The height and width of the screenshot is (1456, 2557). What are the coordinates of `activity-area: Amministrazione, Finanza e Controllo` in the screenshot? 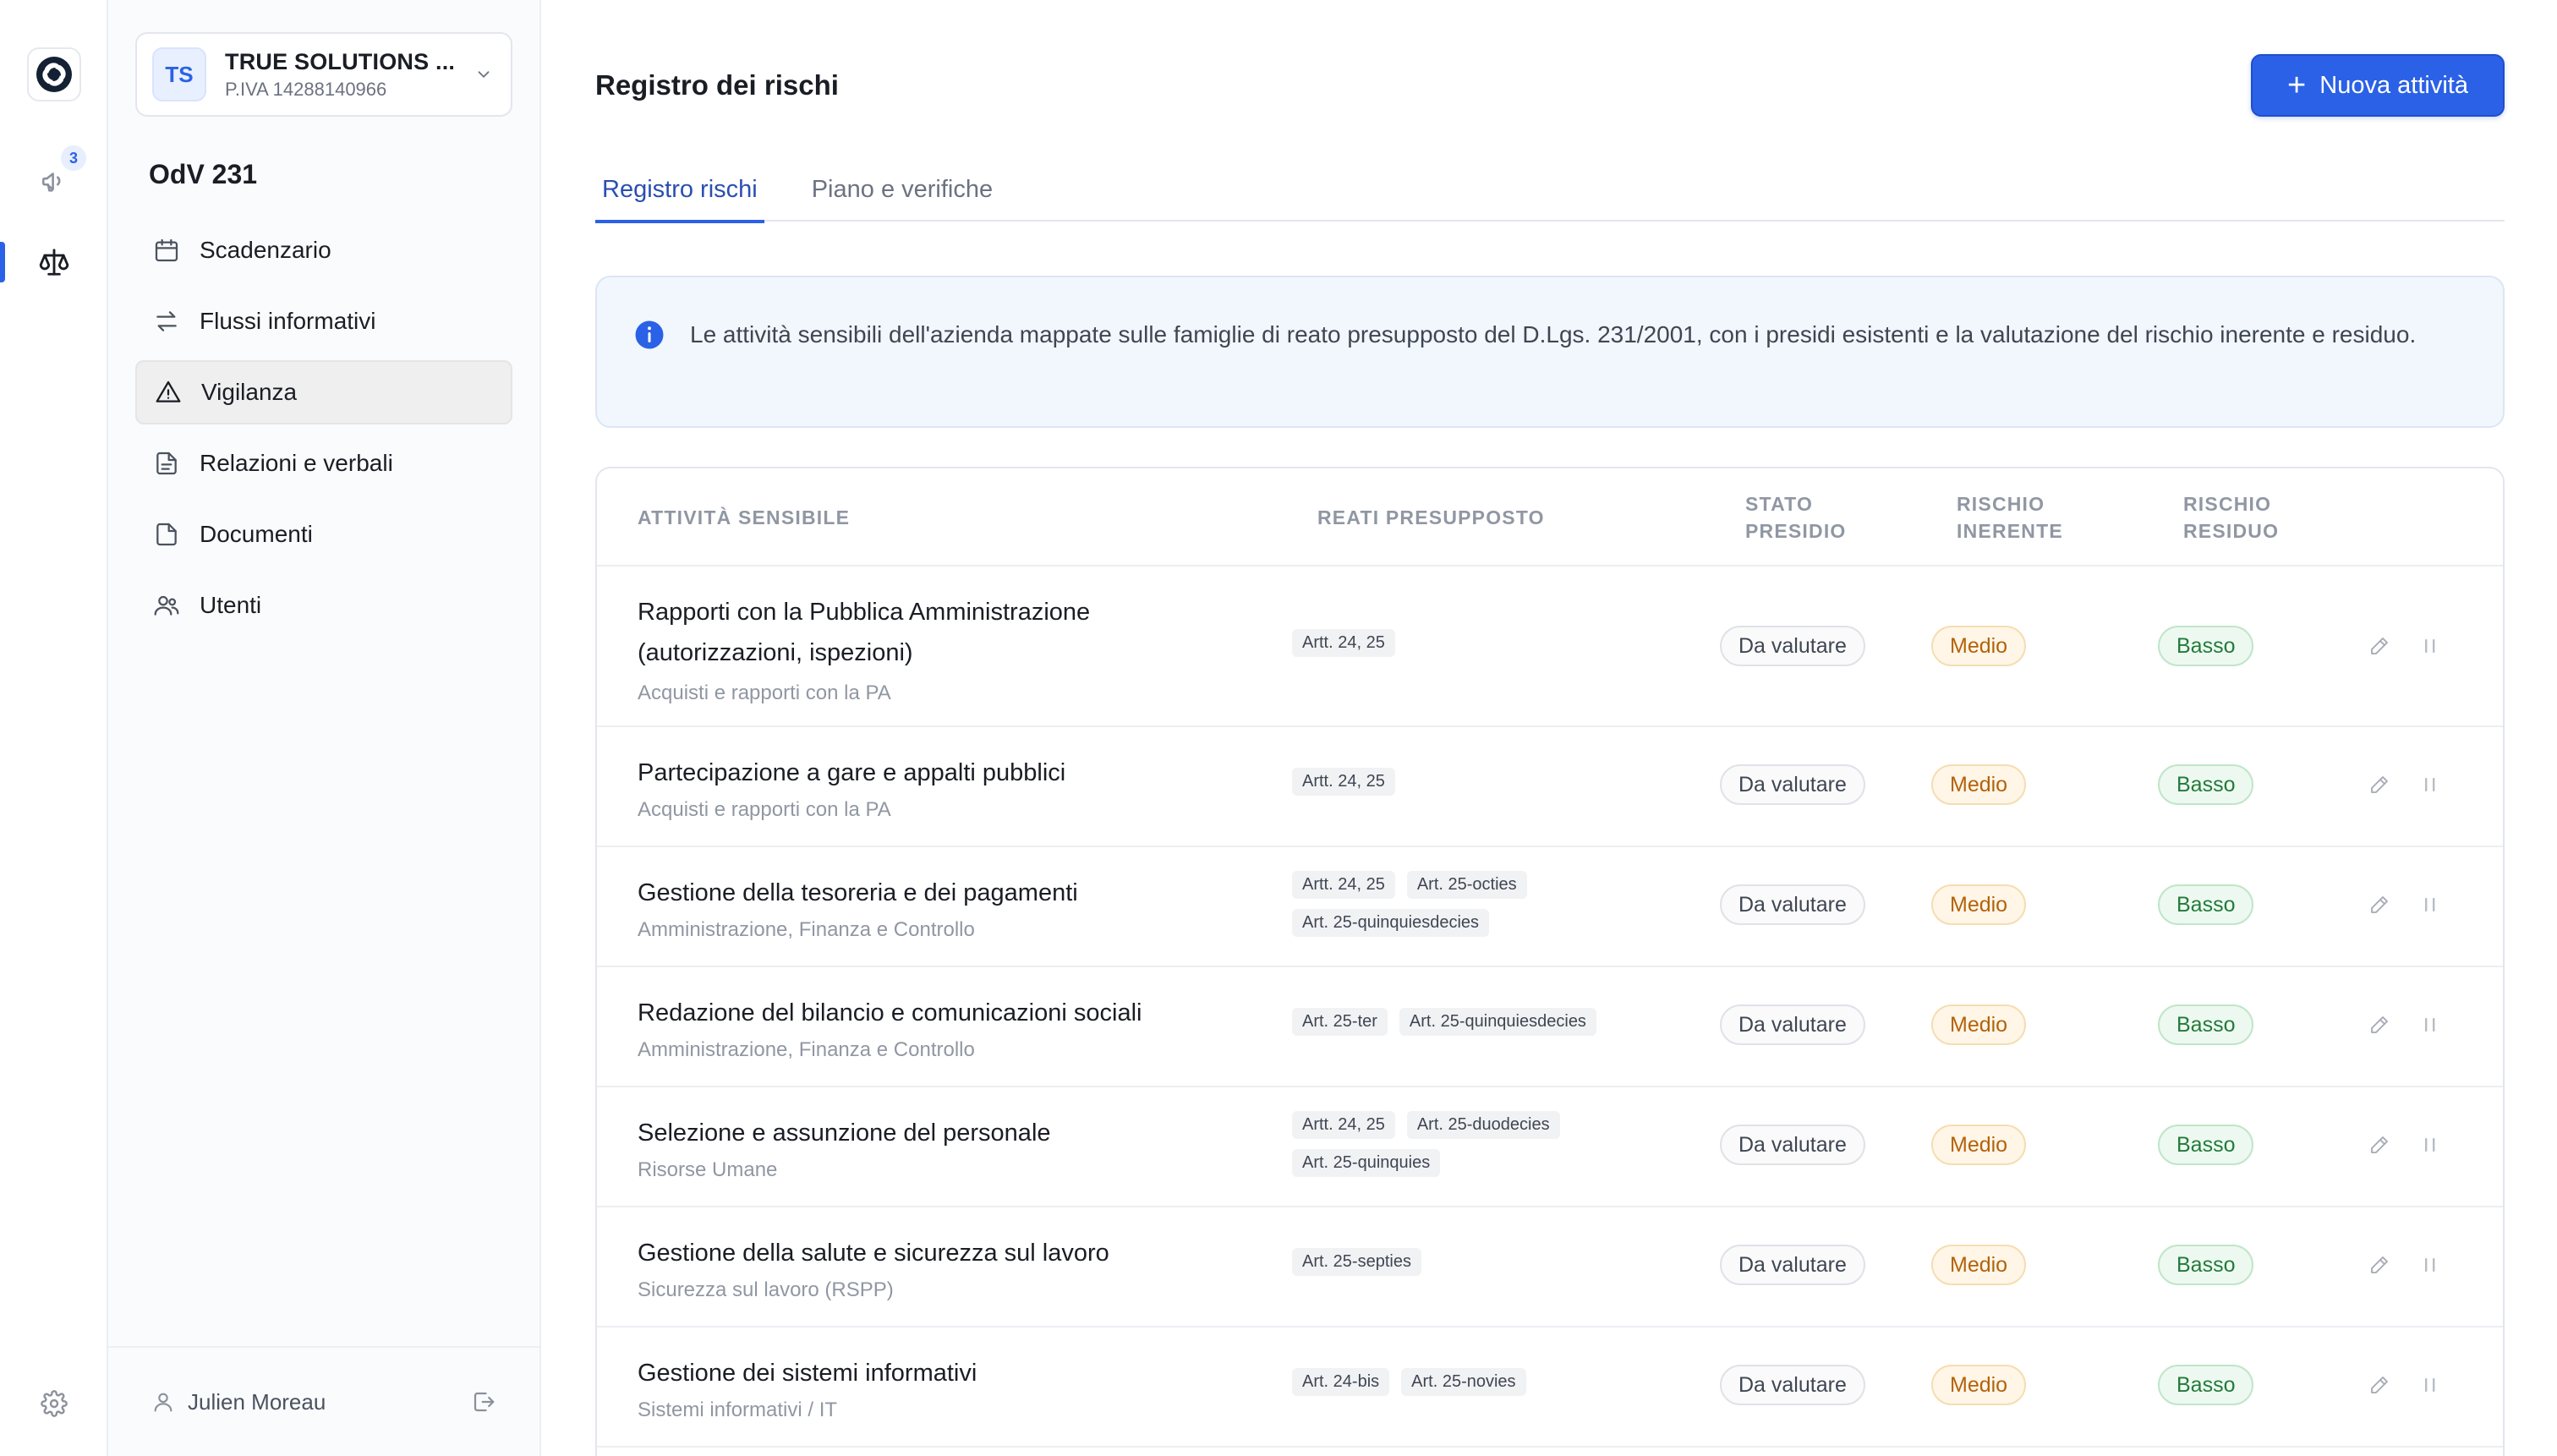 It's located at (806, 929).